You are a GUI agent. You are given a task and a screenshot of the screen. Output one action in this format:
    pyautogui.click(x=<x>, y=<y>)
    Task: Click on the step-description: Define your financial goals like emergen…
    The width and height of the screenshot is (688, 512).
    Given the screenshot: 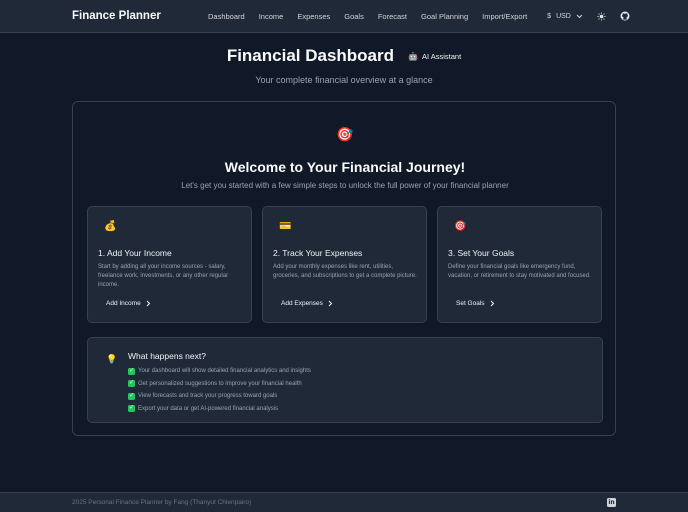 What is the action you would take?
    pyautogui.click(x=519, y=271)
    